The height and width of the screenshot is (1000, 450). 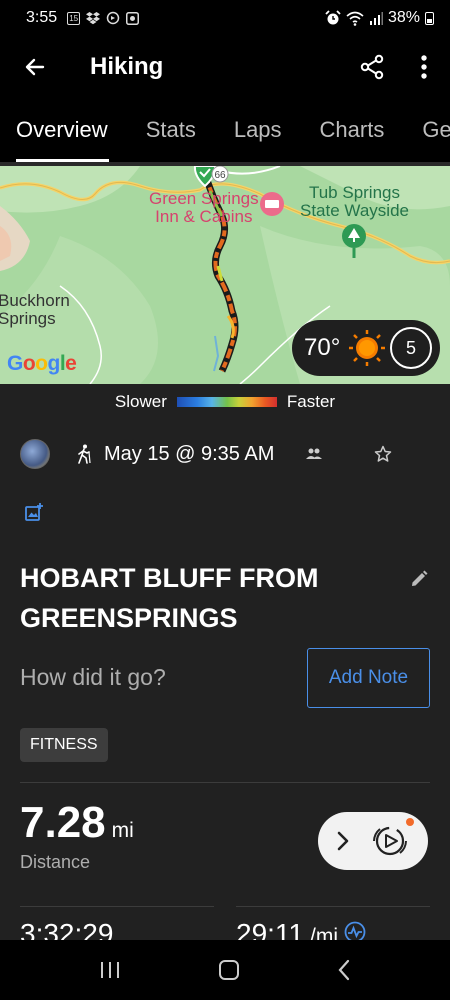 I want to click on weather-widget: 70° 5, so click(x=366, y=348).